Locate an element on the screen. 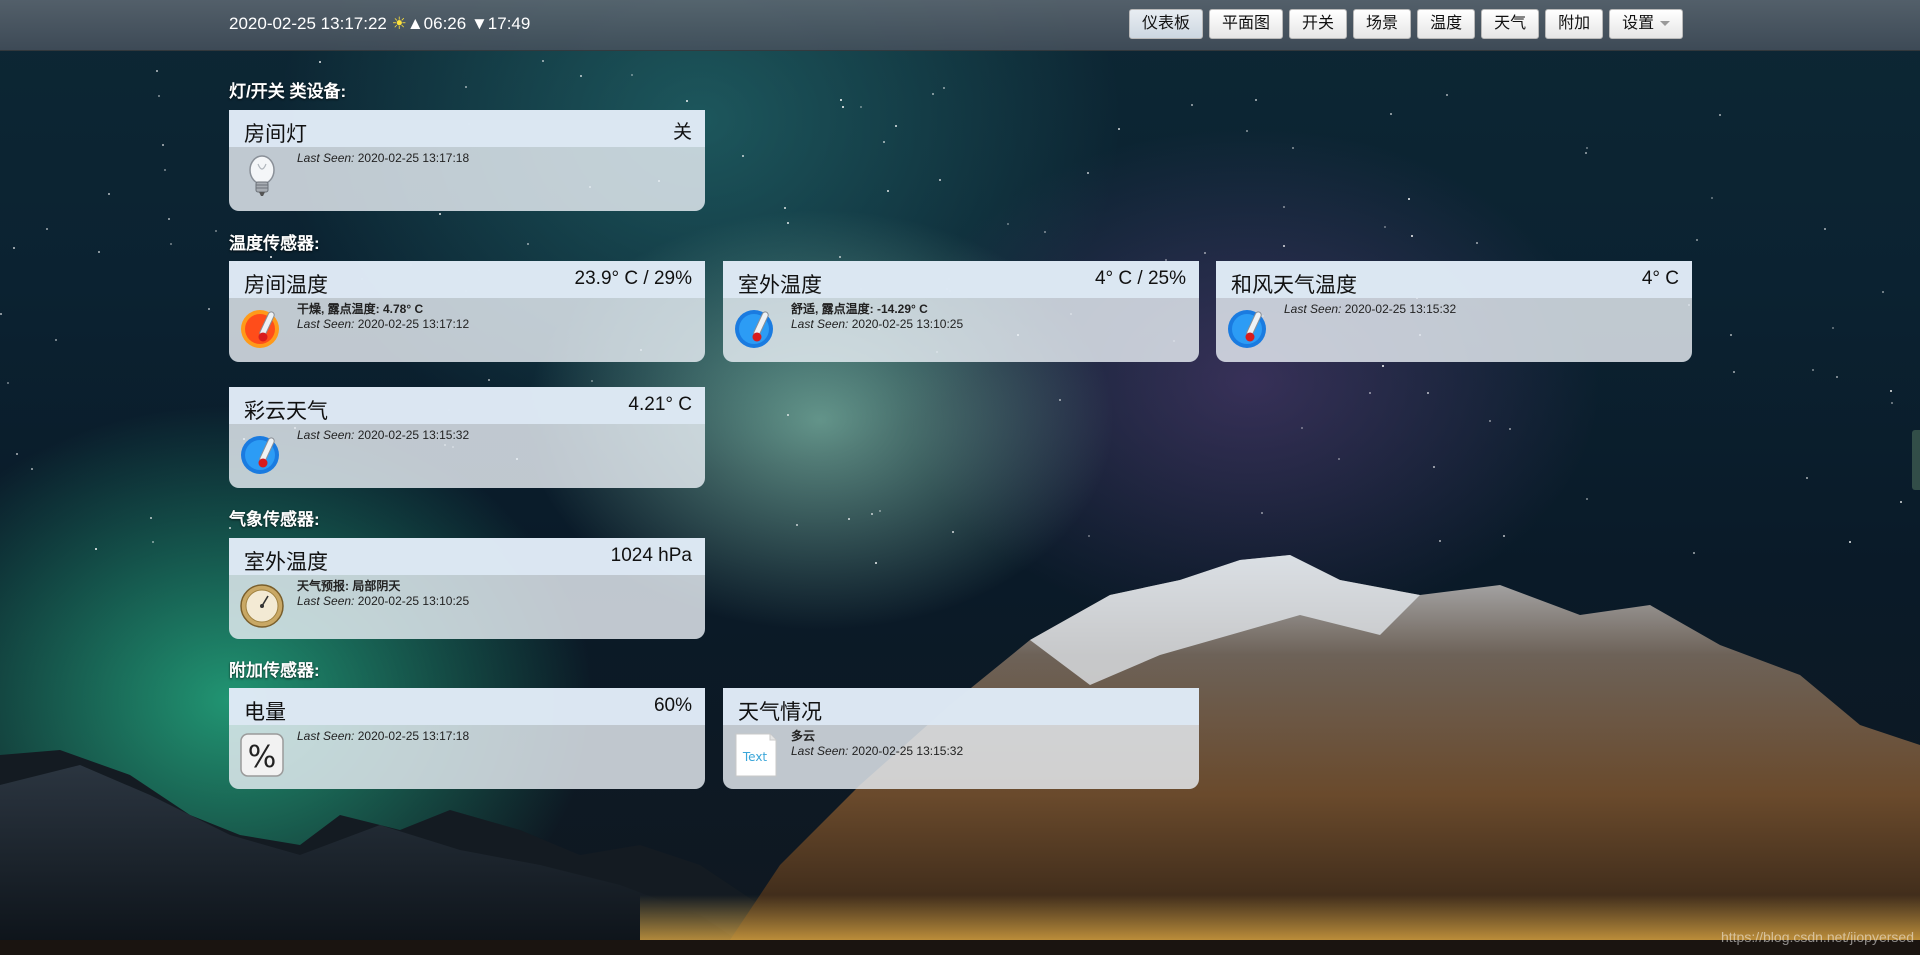  thermometer-hot-icon is located at coordinates (262, 328).